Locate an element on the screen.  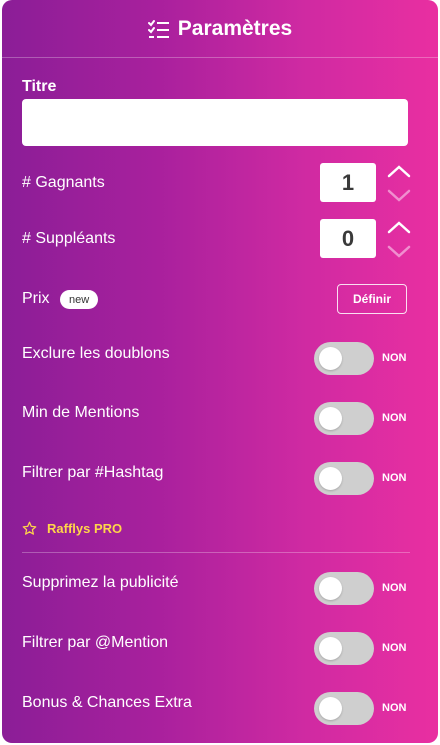
mention-filter-state: NON is located at coordinates (394, 648).